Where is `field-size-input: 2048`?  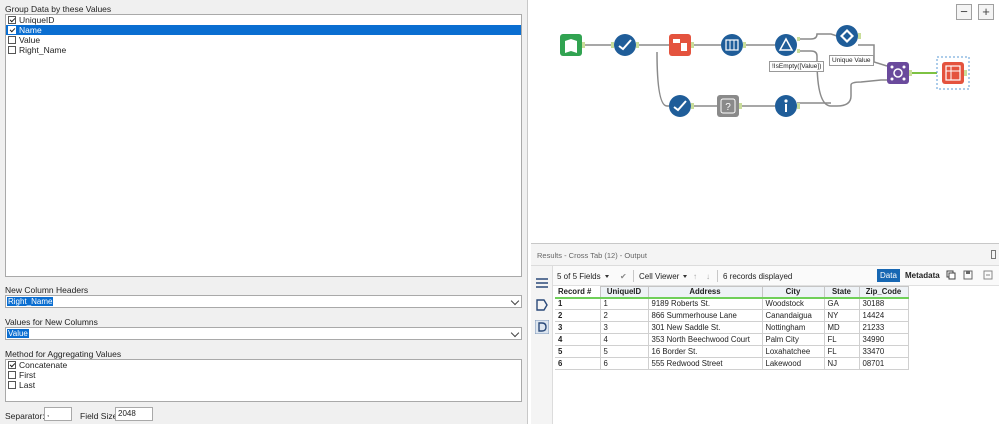 field-size-input: 2048 is located at coordinates (134, 414).